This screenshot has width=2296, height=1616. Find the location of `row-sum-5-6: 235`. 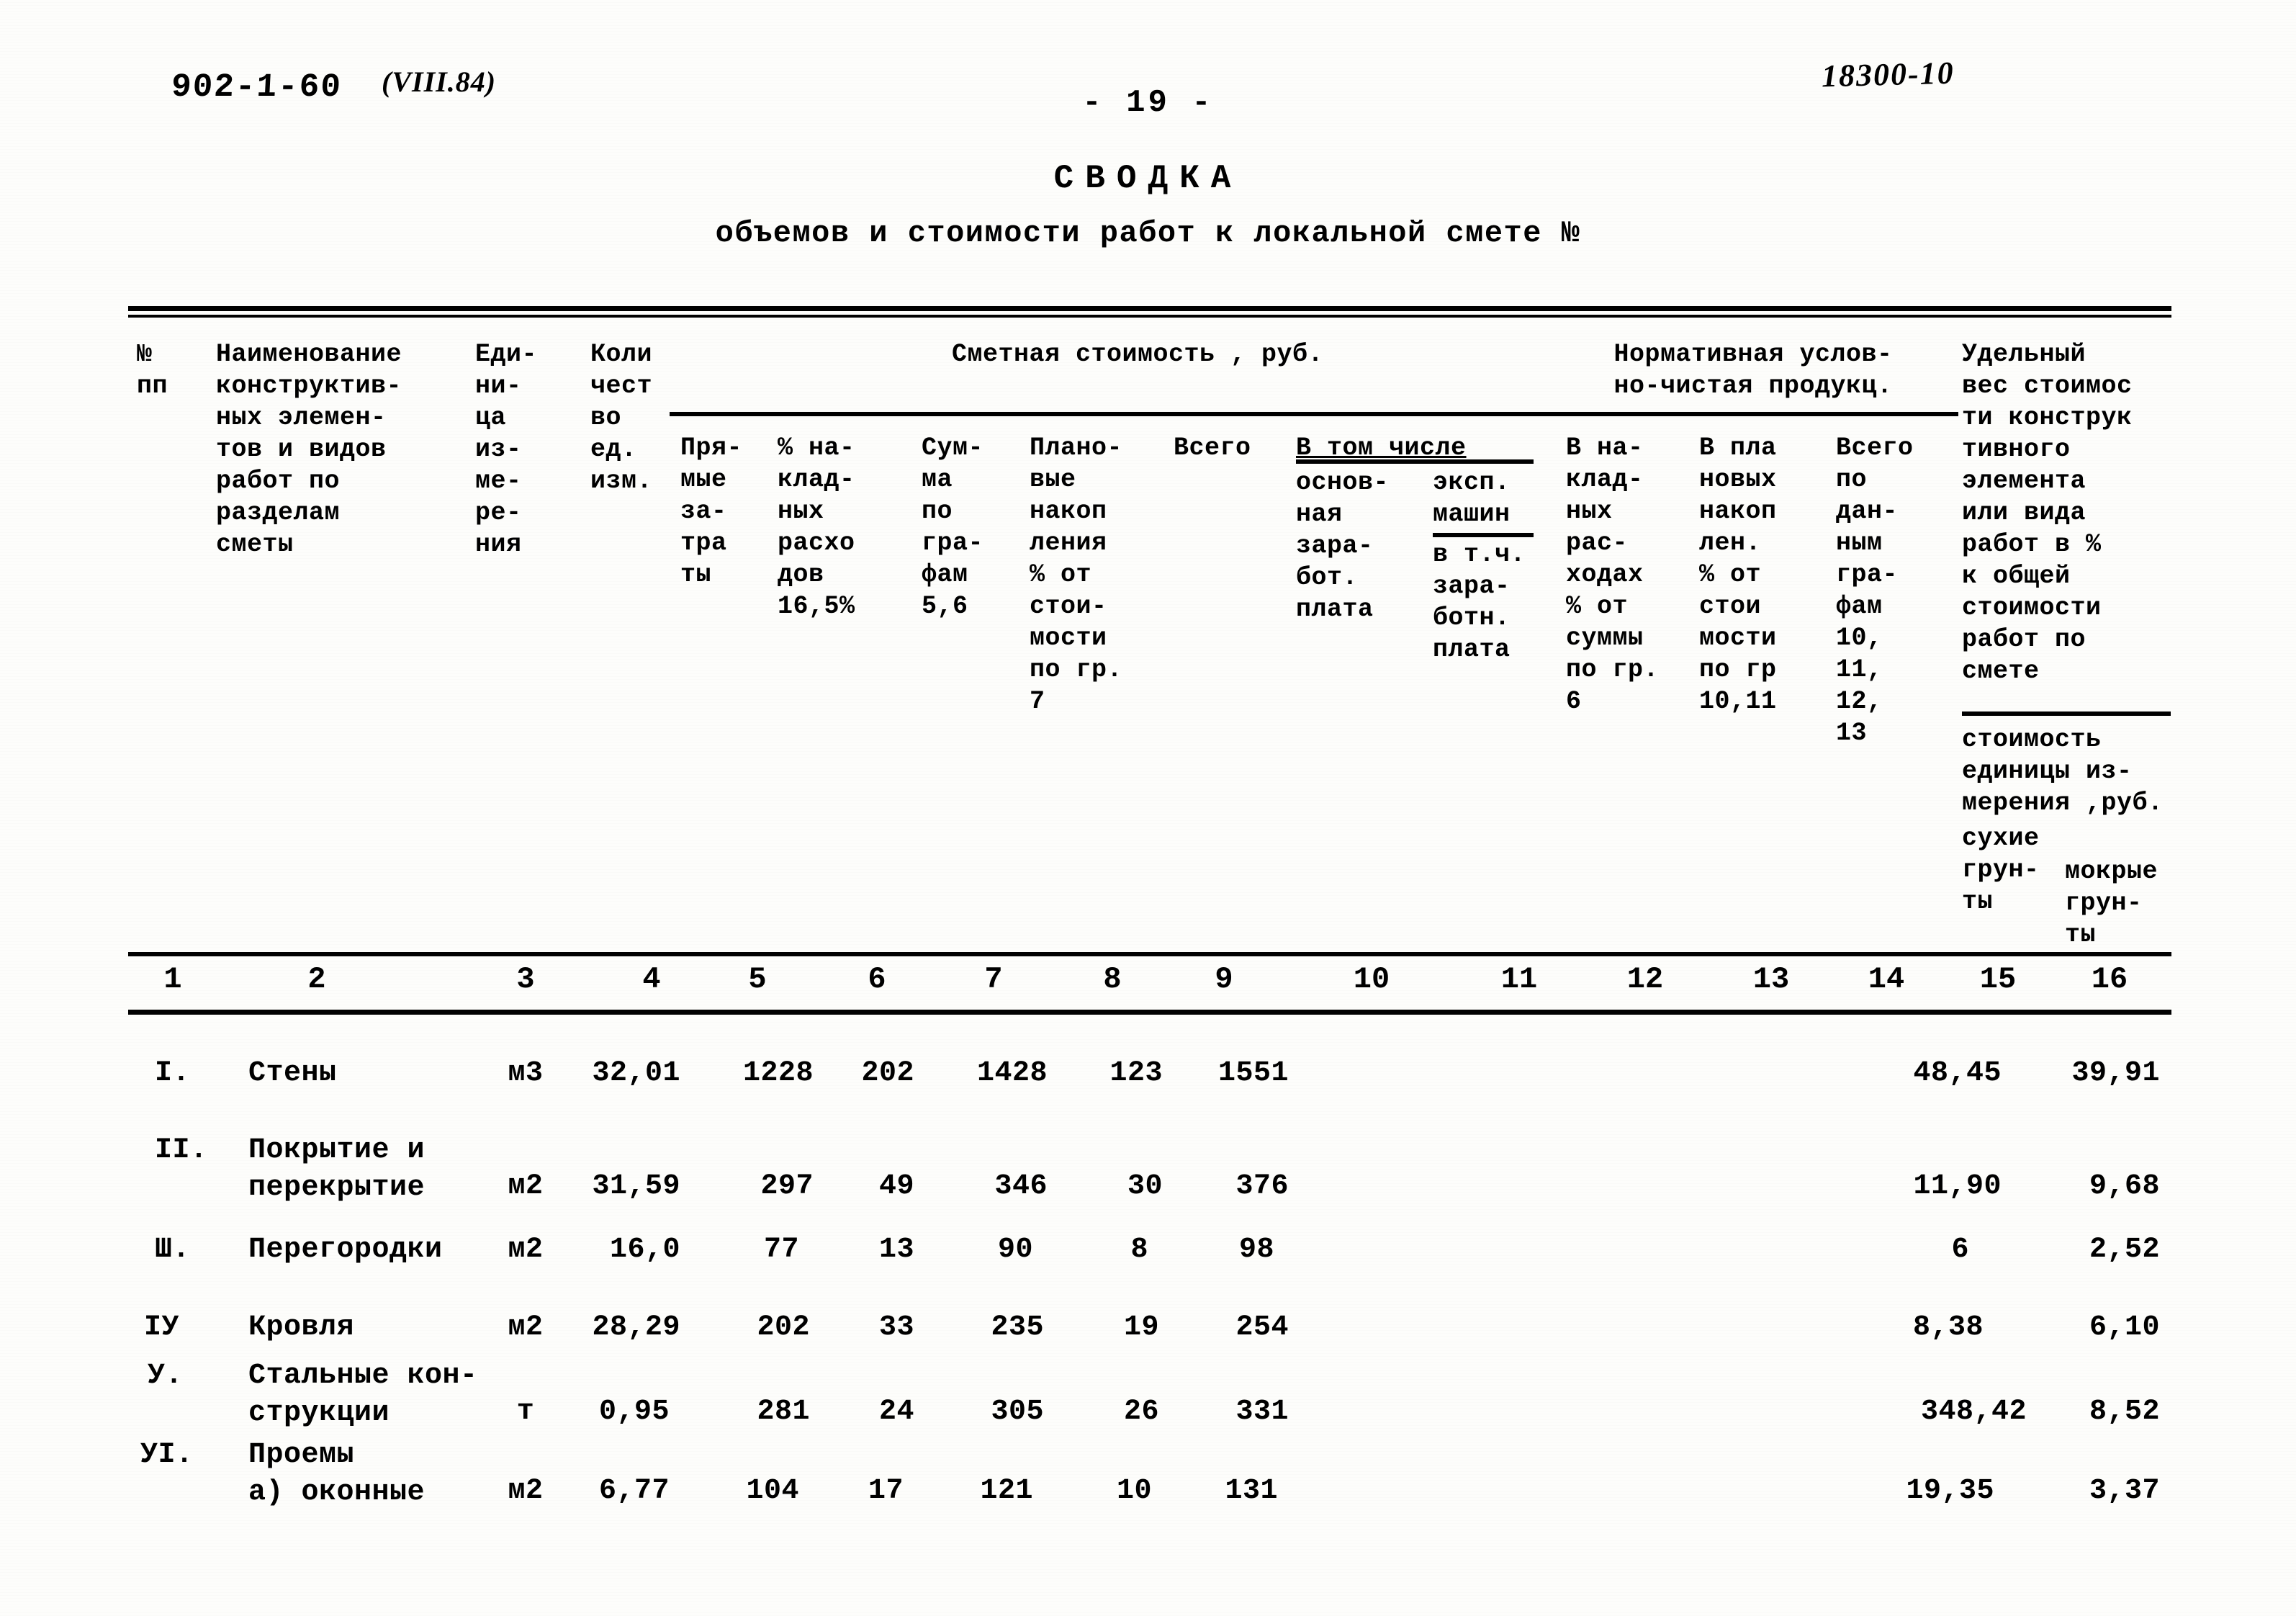

row-sum-5-6: 235 is located at coordinates (1018, 1327).